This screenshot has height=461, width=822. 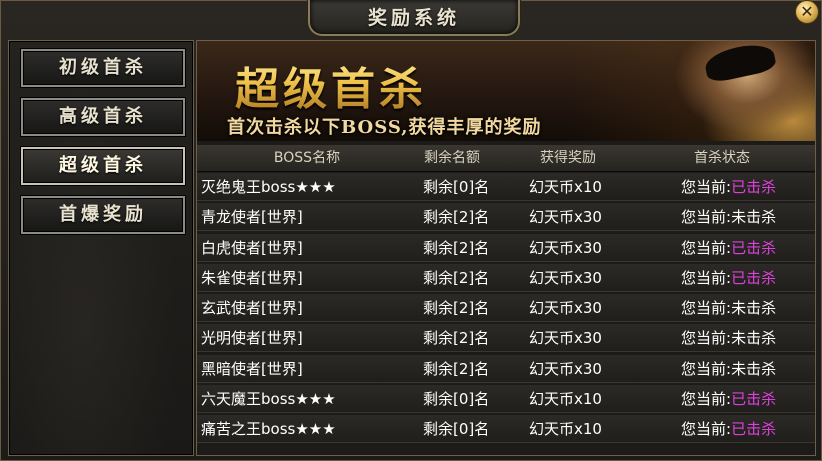 I want to click on table-row: 白虎使者[世界] 剩余[2]名 幻天币x30 您当前:已击杀, so click(x=506, y=247).